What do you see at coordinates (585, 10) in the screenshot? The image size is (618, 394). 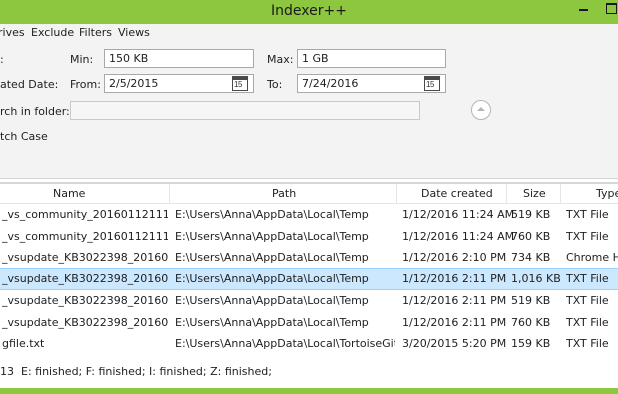 I see `minimize-icon` at bounding box center [585, 10].